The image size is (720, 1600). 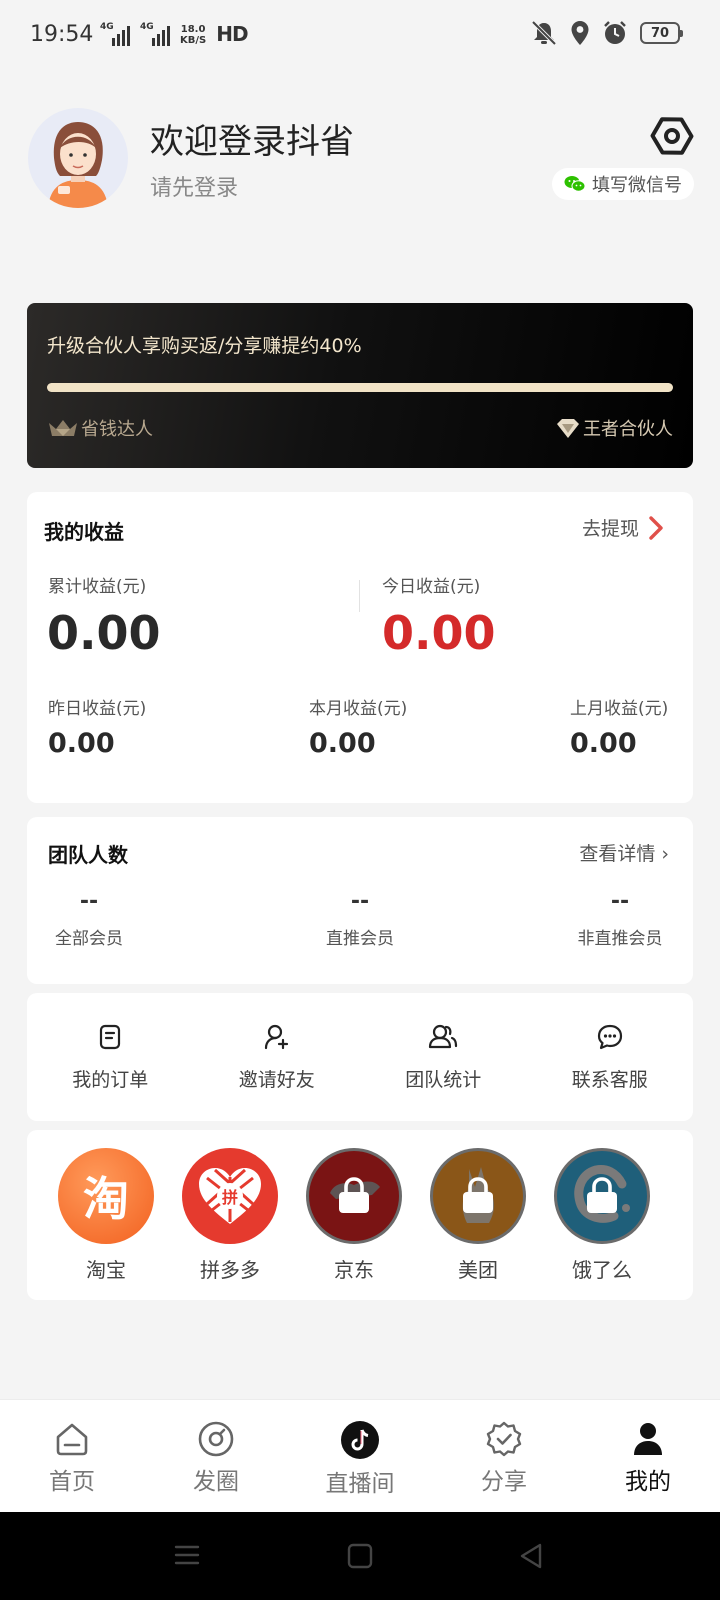 What do you see at coordinates (354, 1215) in the screenshot?
I see `platform-jd: 京东` at bounding box center [354, 1215].